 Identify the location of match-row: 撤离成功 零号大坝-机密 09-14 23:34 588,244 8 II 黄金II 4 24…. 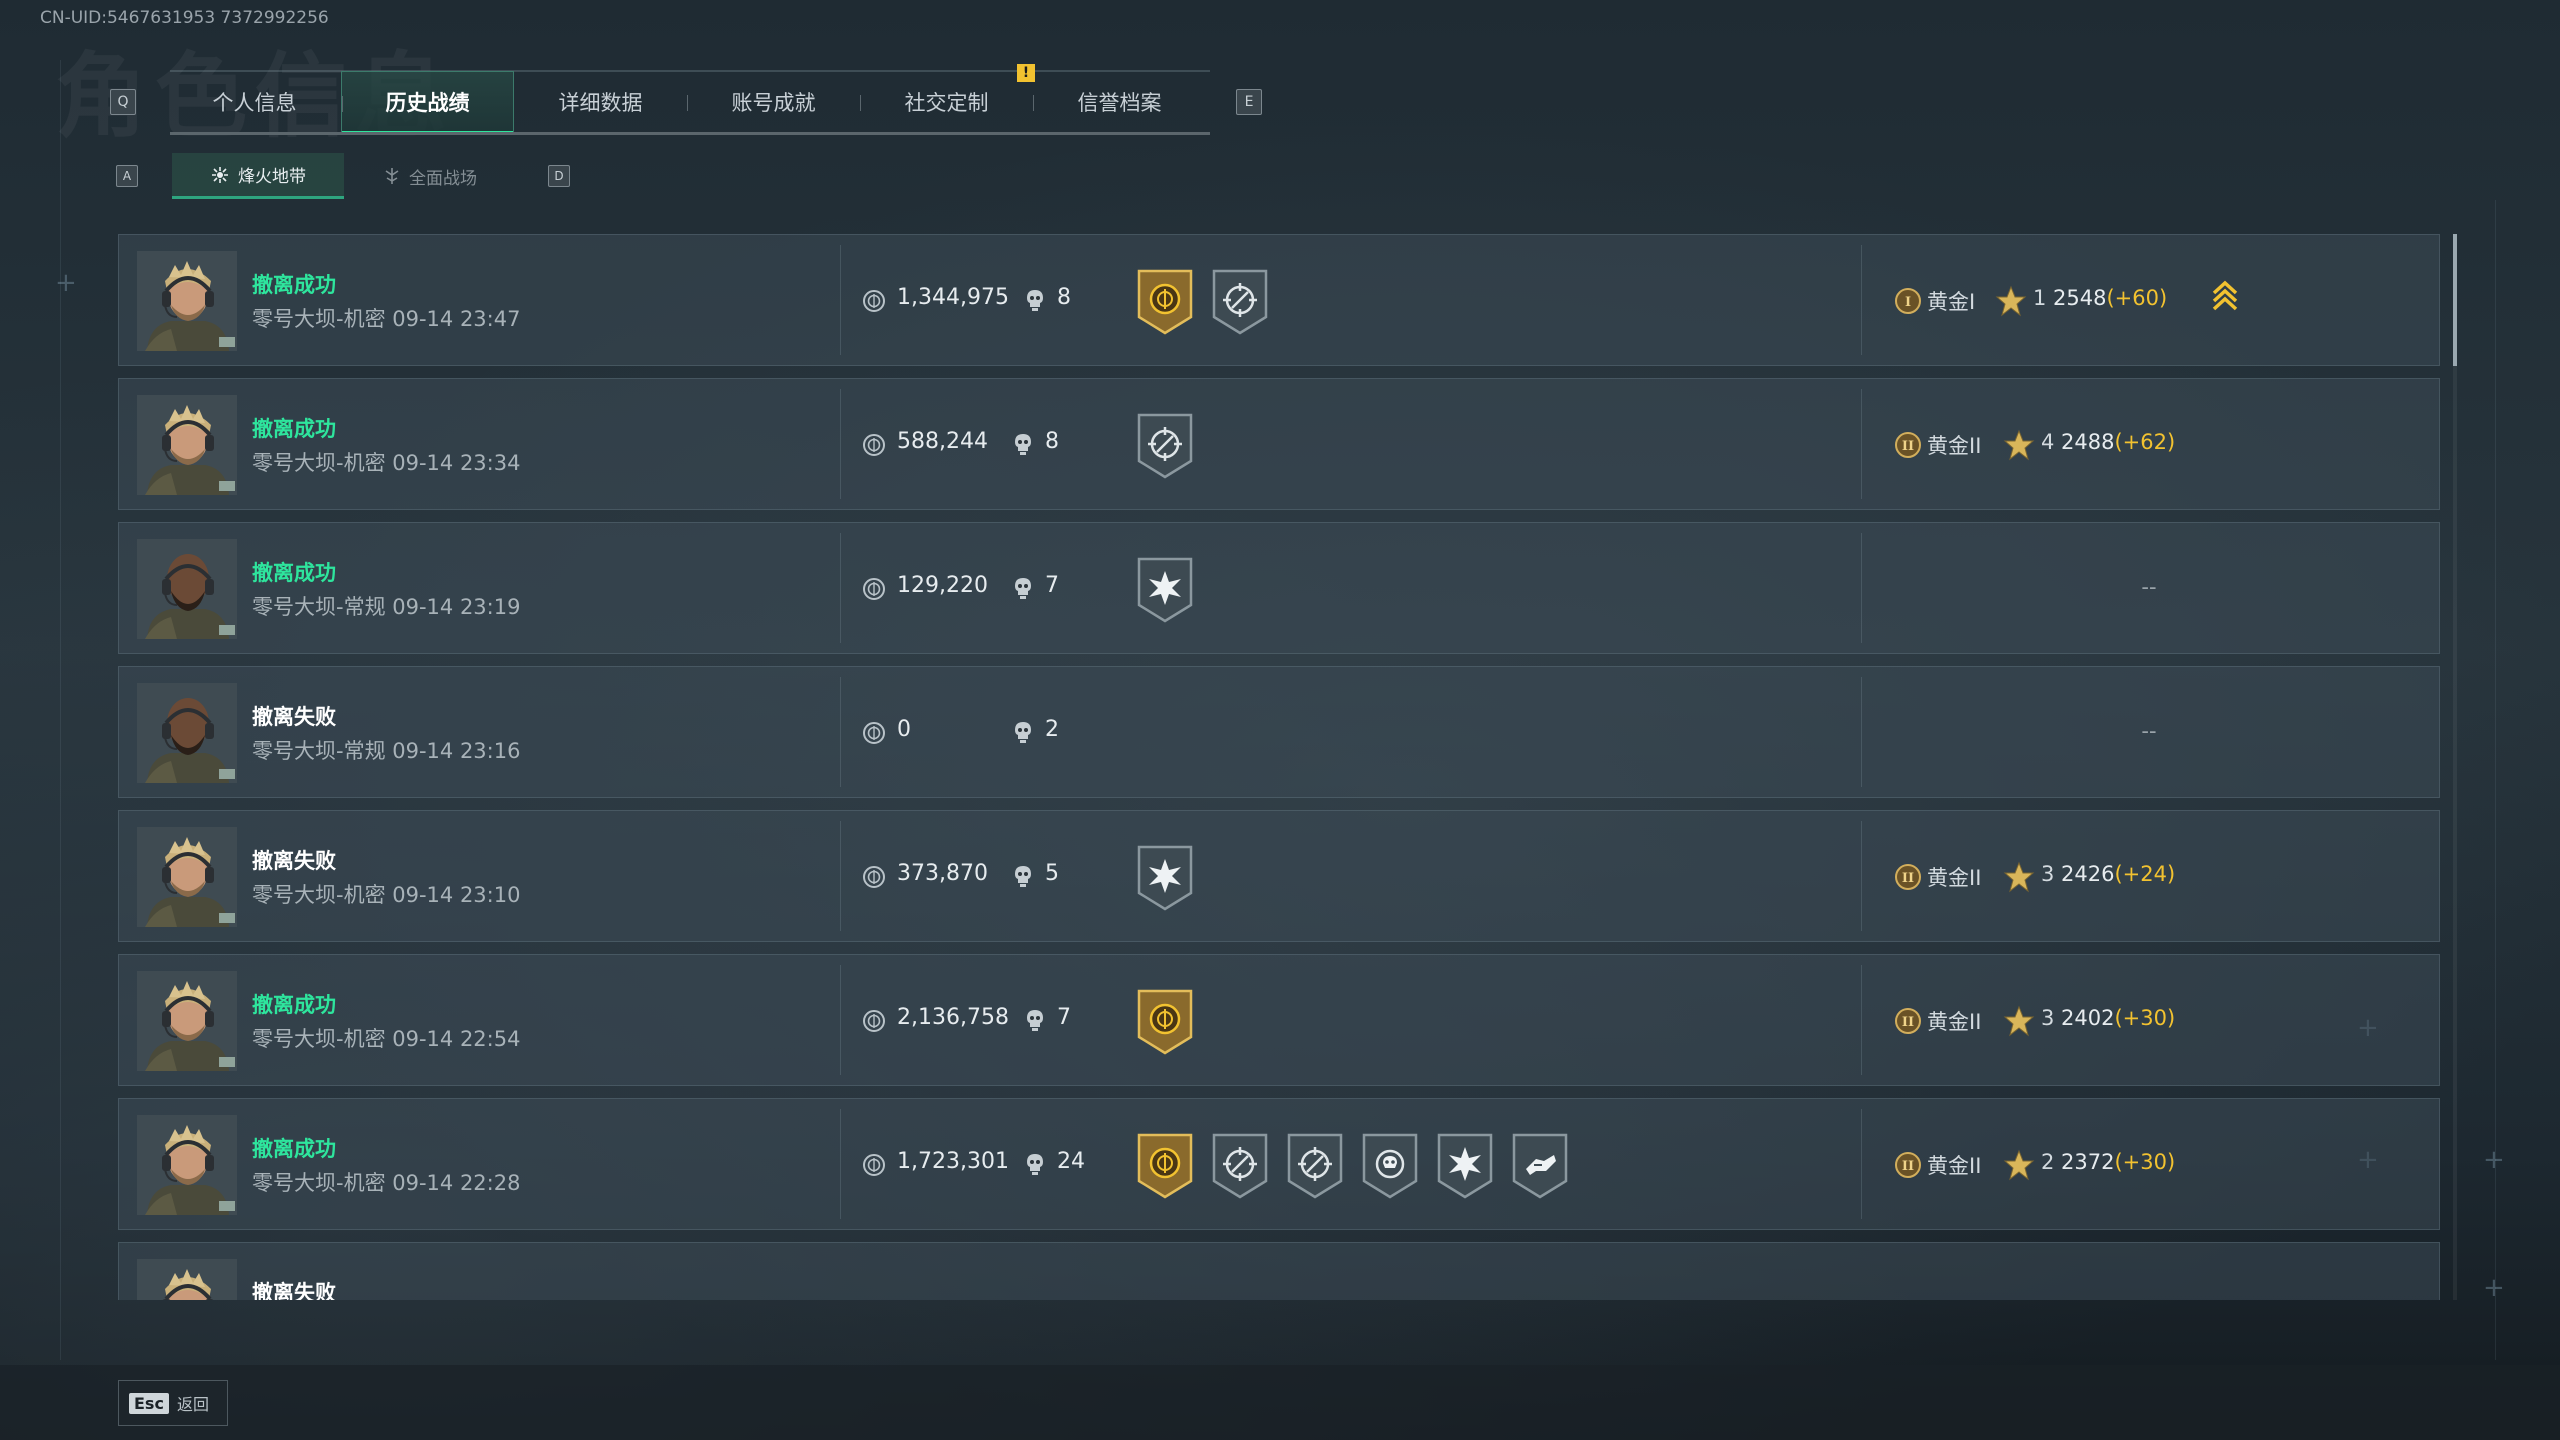
(1279, 444).